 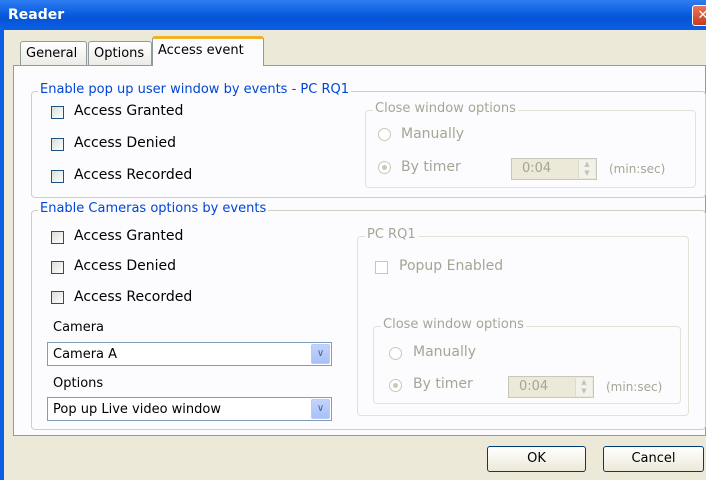 I want to click on camera-manually-label: Manually, so click(x=445, y=352).